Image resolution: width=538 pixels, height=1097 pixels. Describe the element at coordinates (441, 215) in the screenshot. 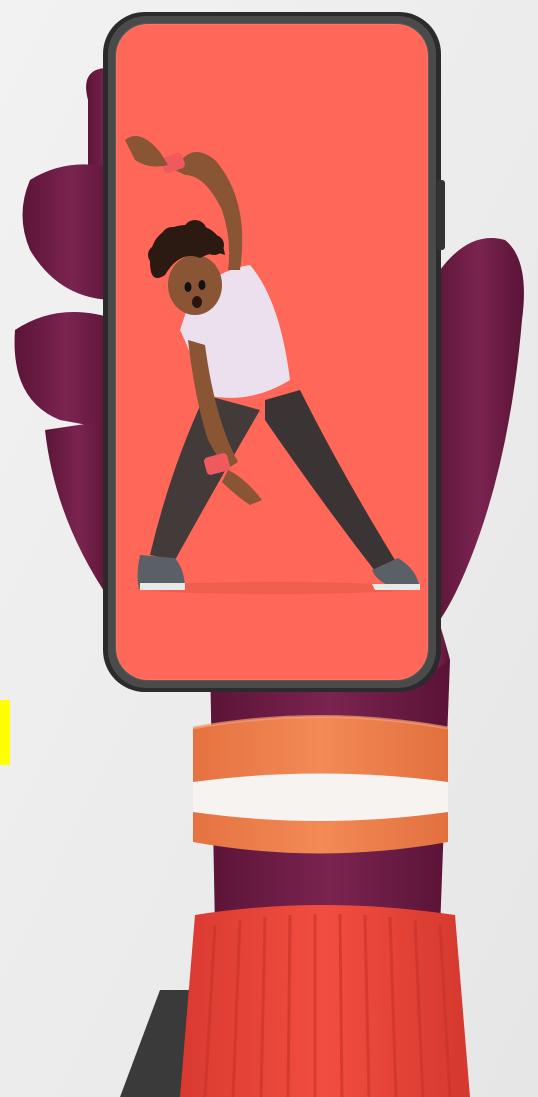

I see `phone-side-button` at that location.